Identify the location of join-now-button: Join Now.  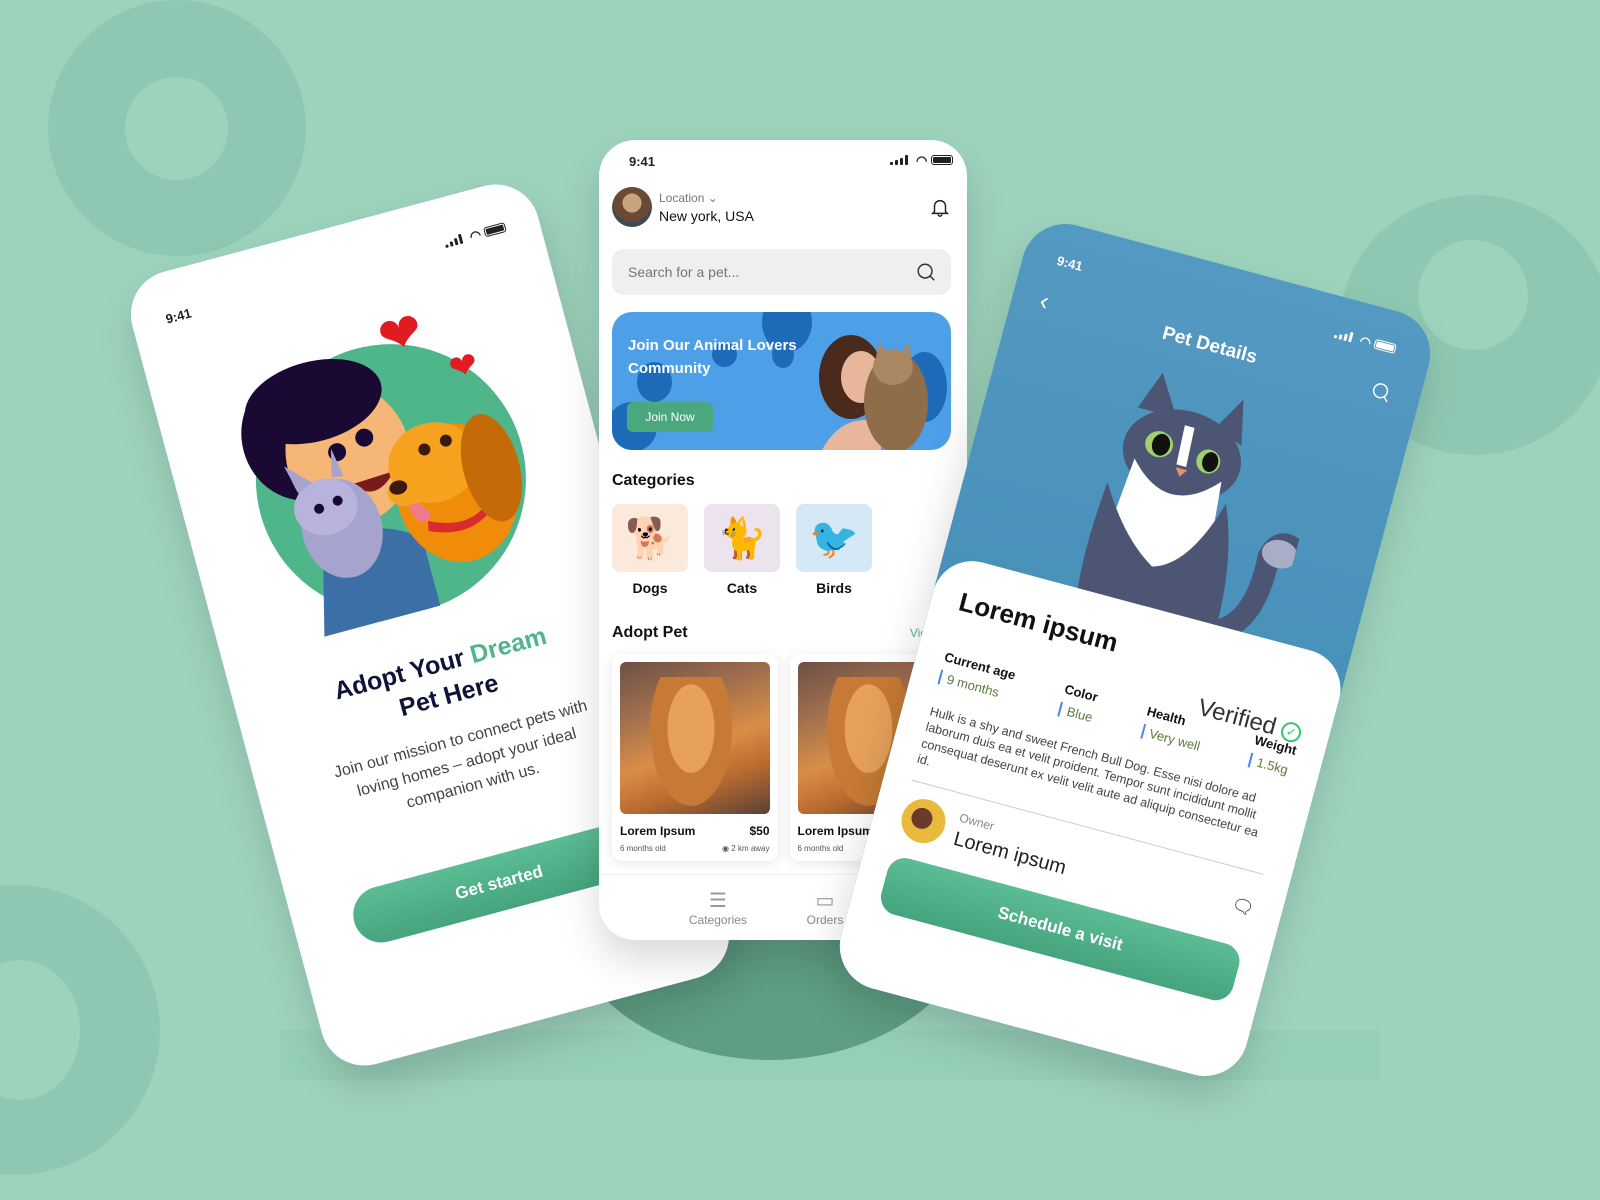
(670, 417).